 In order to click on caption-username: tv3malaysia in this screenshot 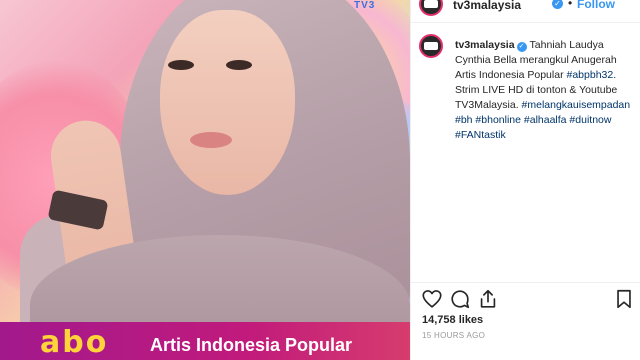, I will do `click(485, 45)`.